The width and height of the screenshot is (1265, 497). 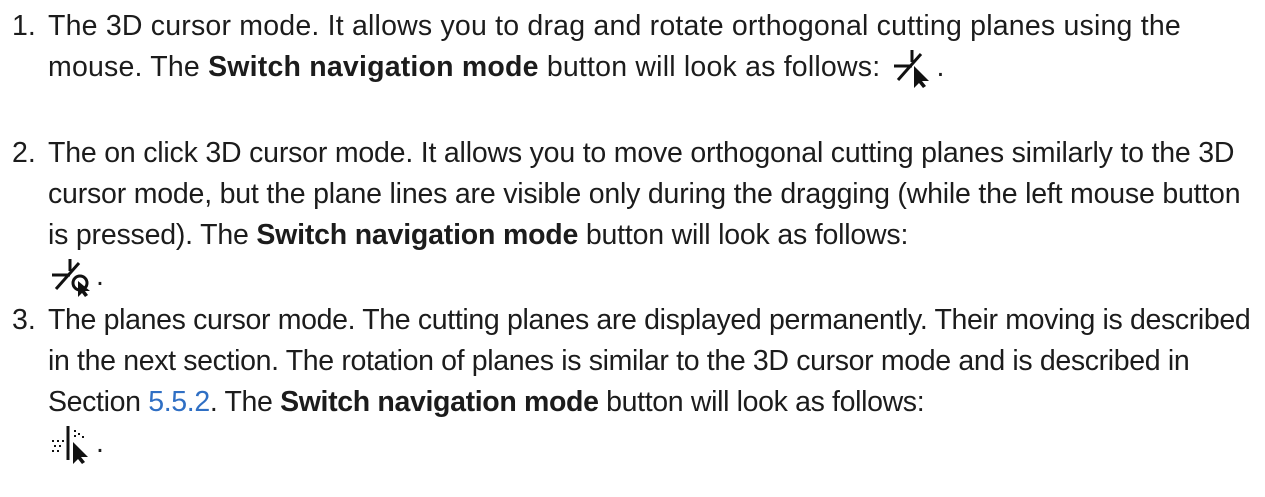 What do you see at coordinates (72, 277) in the screenshot?
I see `on-click-3d-cursor-mode-icon` at bounding box center [72, 277].